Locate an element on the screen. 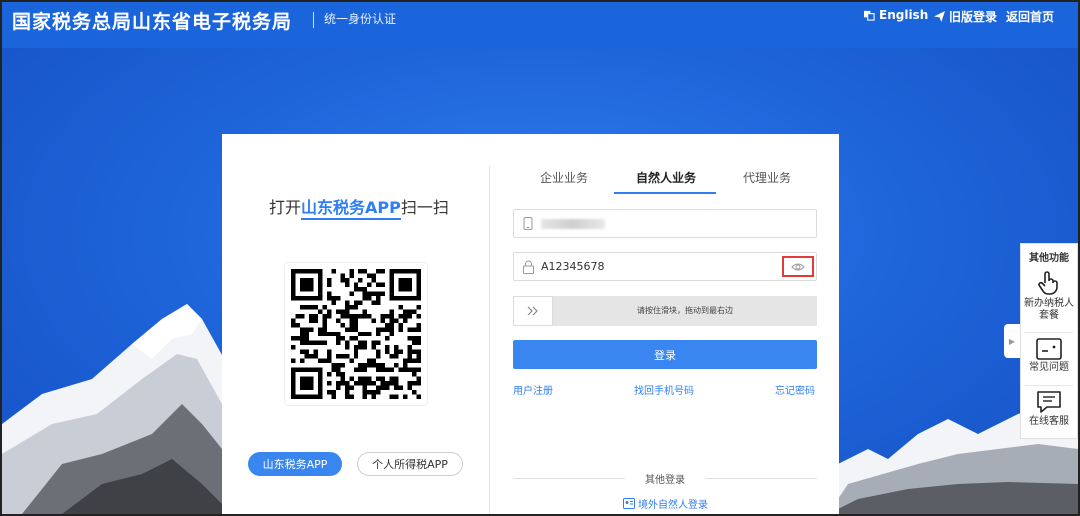 The image size is (1080, 516). tab-agent: 代理业务 is located at coordinates (767, 177).